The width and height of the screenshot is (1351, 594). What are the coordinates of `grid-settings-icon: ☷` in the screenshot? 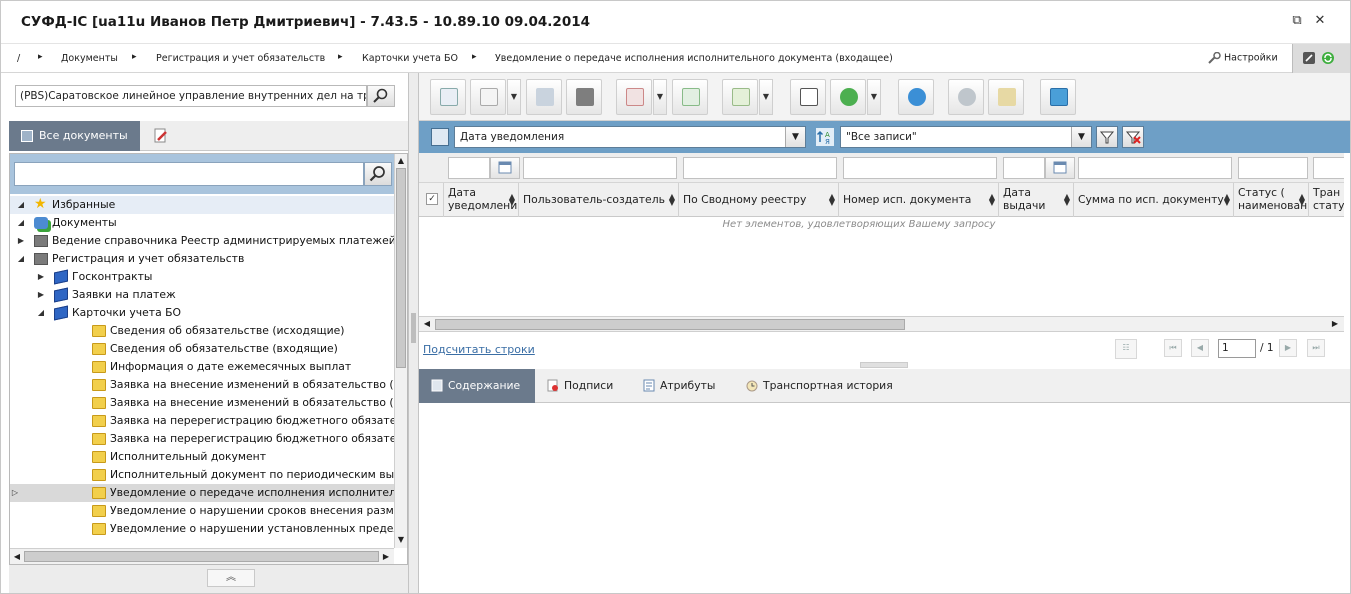 It's located at (1126, 349).